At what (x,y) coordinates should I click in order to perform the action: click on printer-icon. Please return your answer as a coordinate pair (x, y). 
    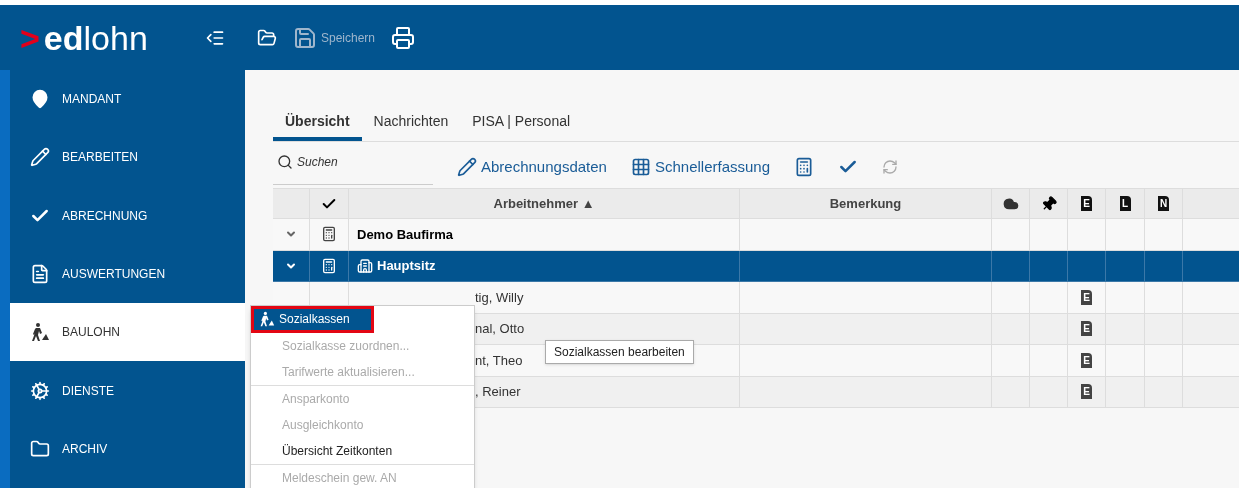
    Looking at the image, I should click on (403, 37).